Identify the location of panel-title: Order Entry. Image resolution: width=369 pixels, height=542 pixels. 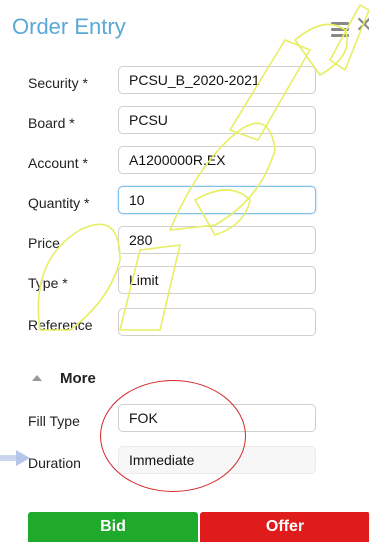
(69, 26).